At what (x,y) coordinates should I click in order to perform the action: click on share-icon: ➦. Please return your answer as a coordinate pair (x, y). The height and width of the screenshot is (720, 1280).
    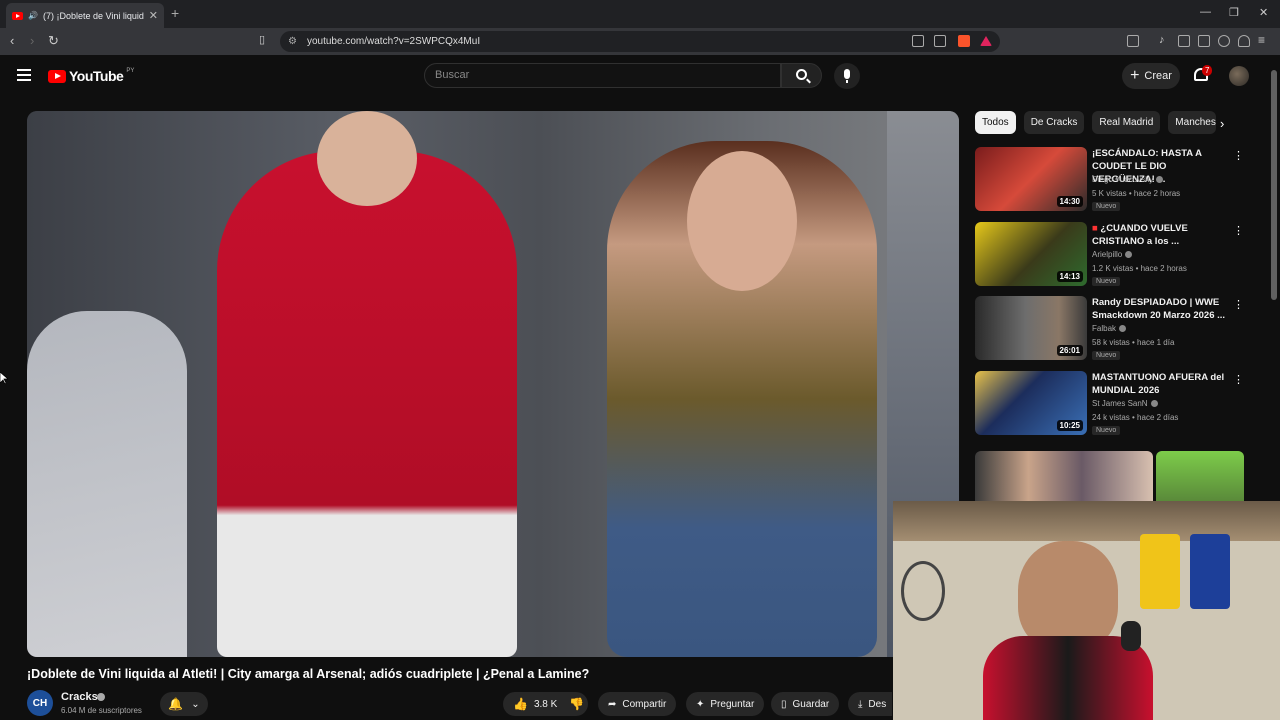
    Looking at the image, I should click on (612, 704).